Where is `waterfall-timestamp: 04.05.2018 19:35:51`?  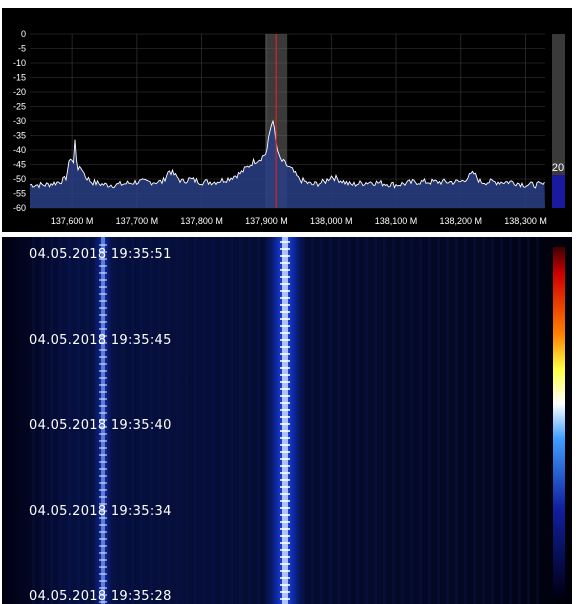 waterfall-timestamp: 04.05.2018 19:35:51 is located at coordinates (100, 254).